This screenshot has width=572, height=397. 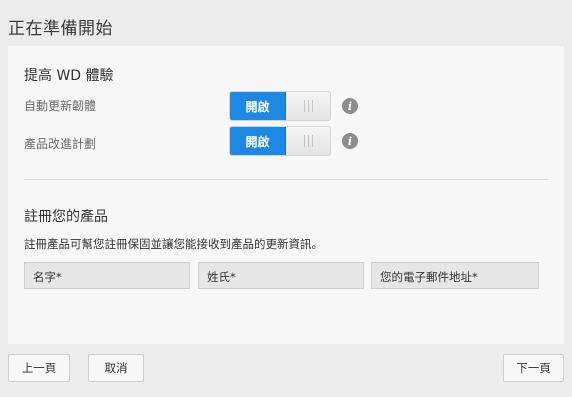 I want to click on improve-section-title: 提高 WD 體驗, so click(x=69, y=76).